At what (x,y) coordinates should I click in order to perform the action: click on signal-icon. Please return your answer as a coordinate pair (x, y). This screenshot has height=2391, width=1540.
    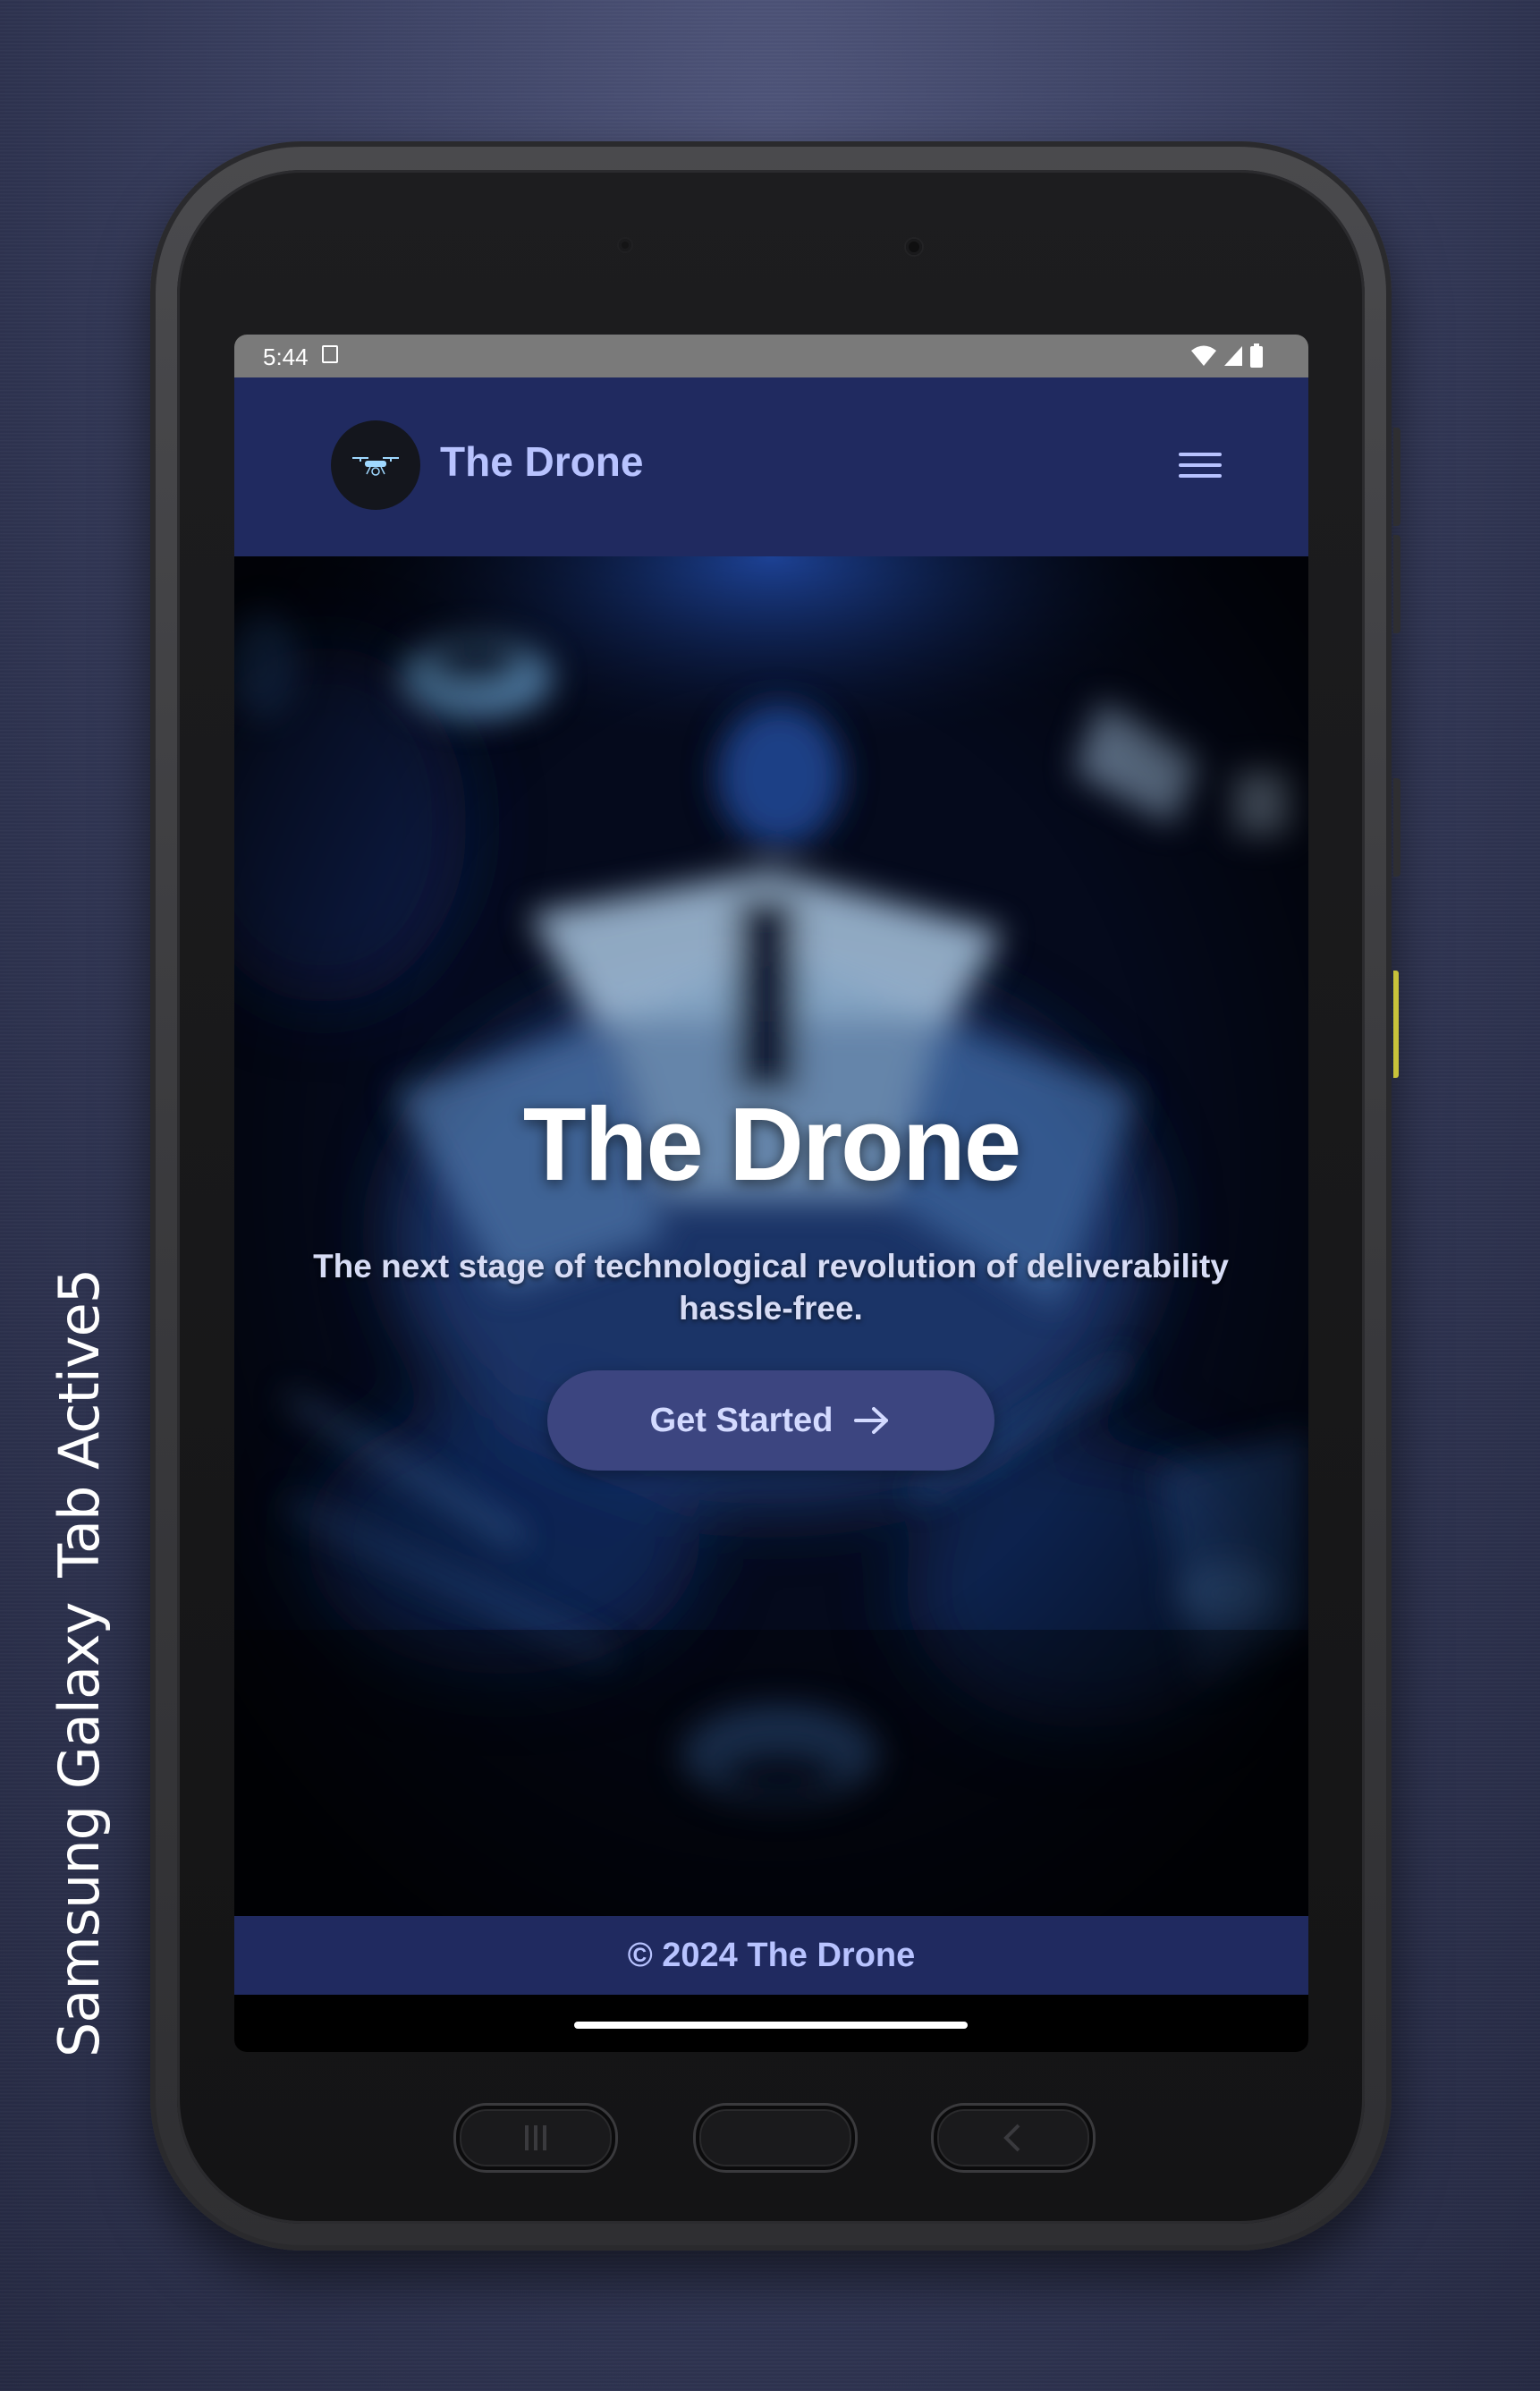
    Looking at the image, I should click on (1233, 356).